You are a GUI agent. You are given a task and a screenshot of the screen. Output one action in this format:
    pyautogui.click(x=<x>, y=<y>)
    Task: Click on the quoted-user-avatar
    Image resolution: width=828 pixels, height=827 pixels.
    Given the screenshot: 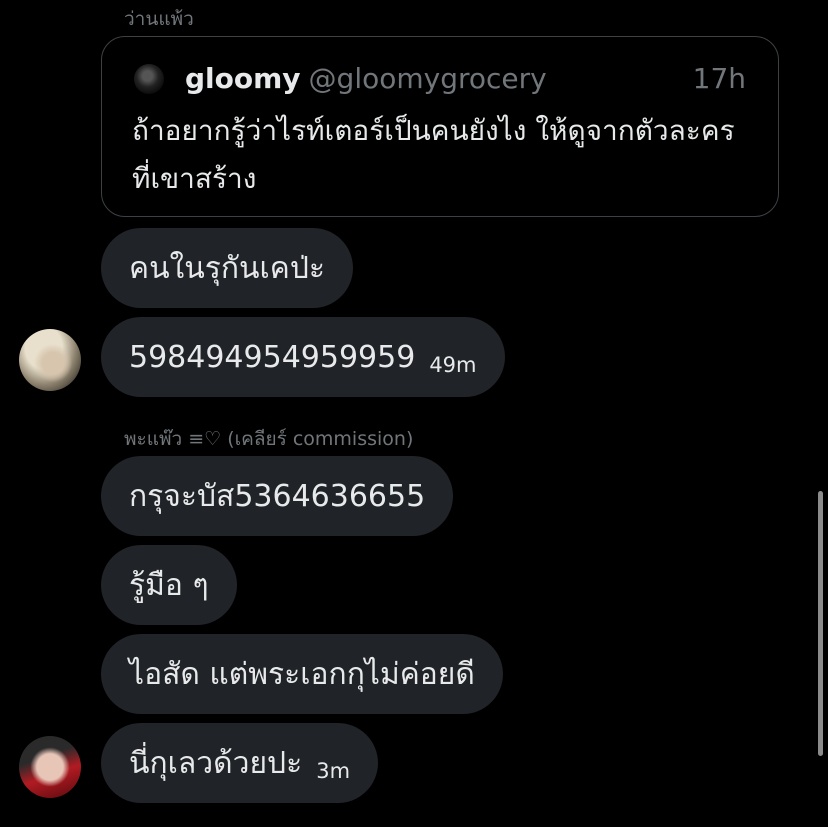 What is the action you would take?
    pyautogui.click(x=149, y=79)
    